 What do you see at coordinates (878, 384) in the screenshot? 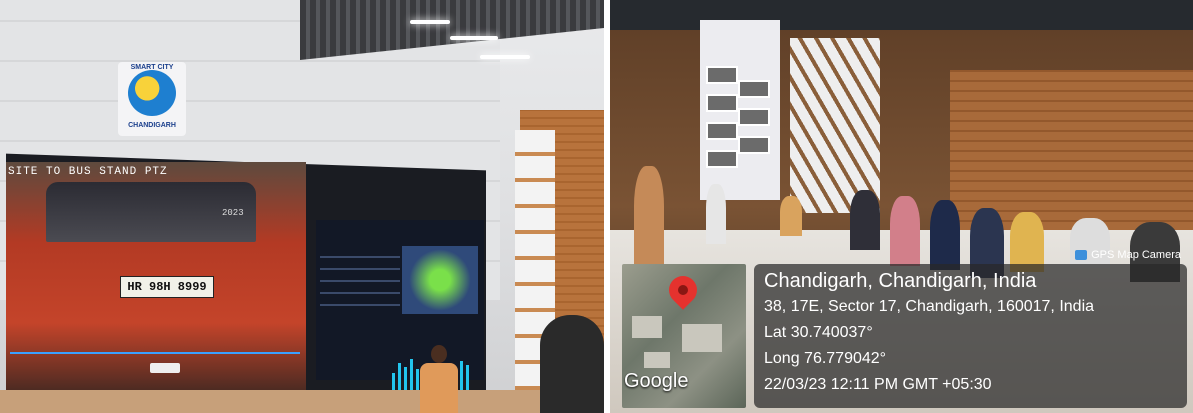
I see `datetime: 22/03/23 12:11 PM GMT +05:30` at bounding box center [878, 384].